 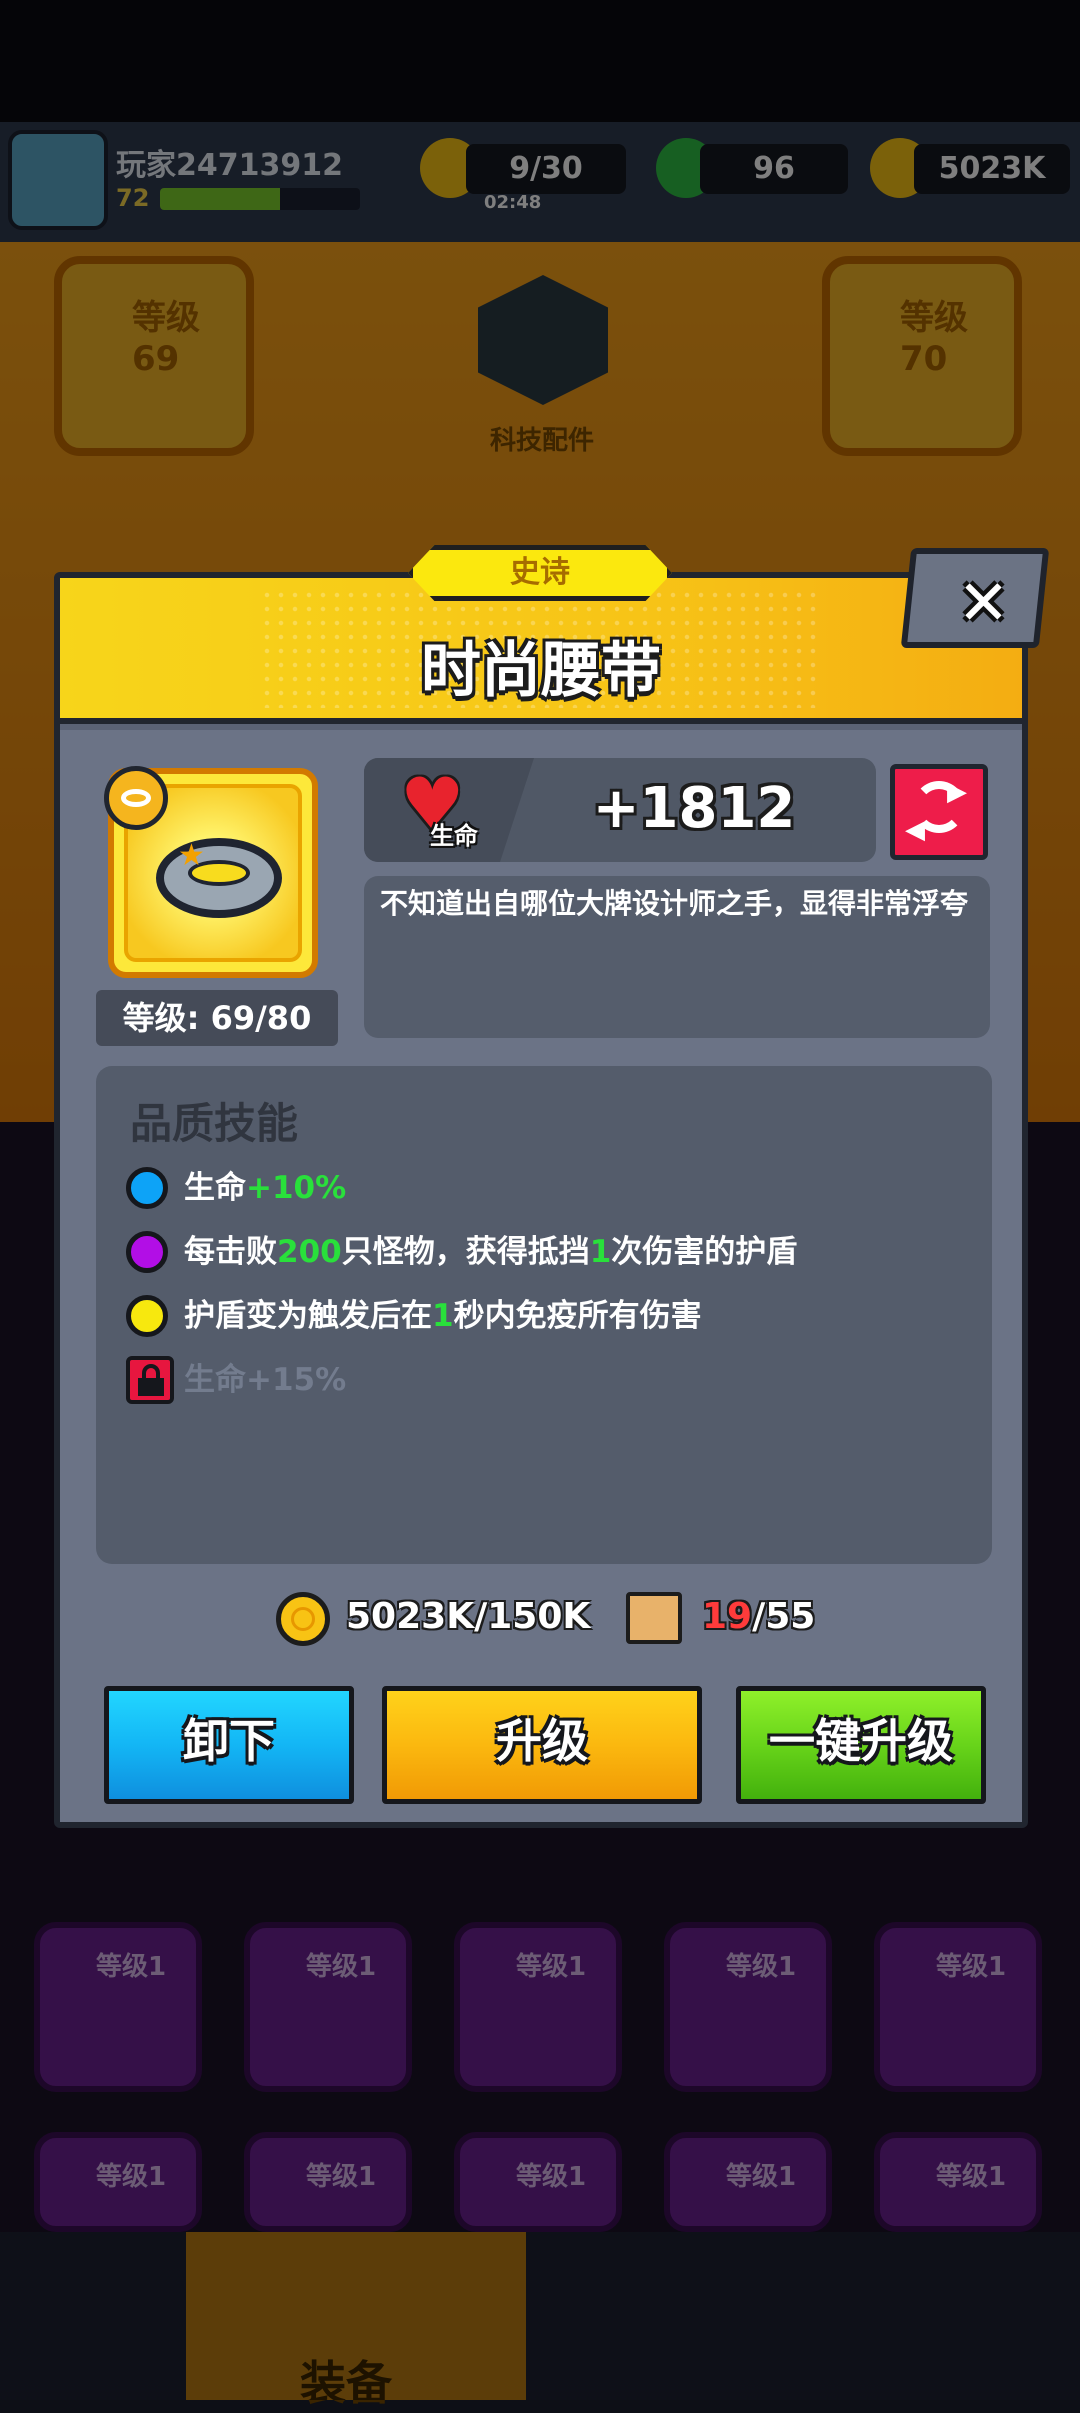 I want to click on skill-text: 生命+10%, so click(x=265, y=1188).